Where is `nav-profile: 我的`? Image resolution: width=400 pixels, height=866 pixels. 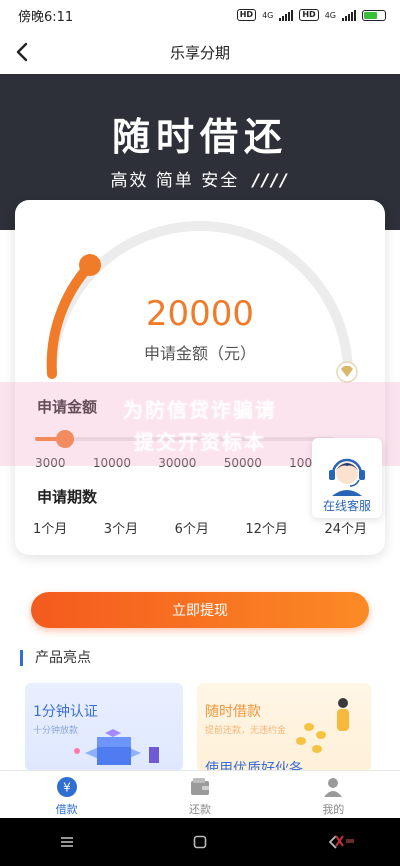
nav-profile: 我的 is located at coordinates (333, 794).